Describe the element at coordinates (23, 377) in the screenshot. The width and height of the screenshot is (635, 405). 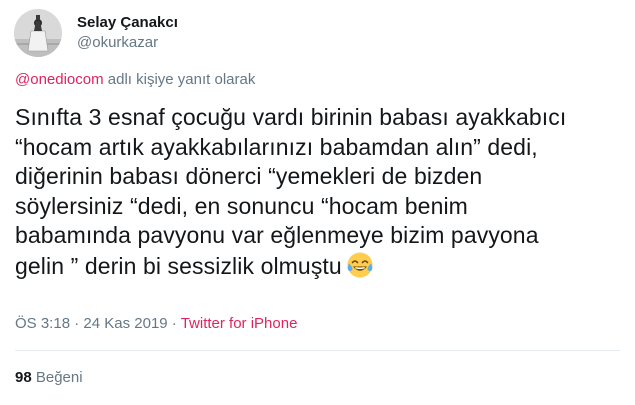
I see `likes-count: 98` at that location.